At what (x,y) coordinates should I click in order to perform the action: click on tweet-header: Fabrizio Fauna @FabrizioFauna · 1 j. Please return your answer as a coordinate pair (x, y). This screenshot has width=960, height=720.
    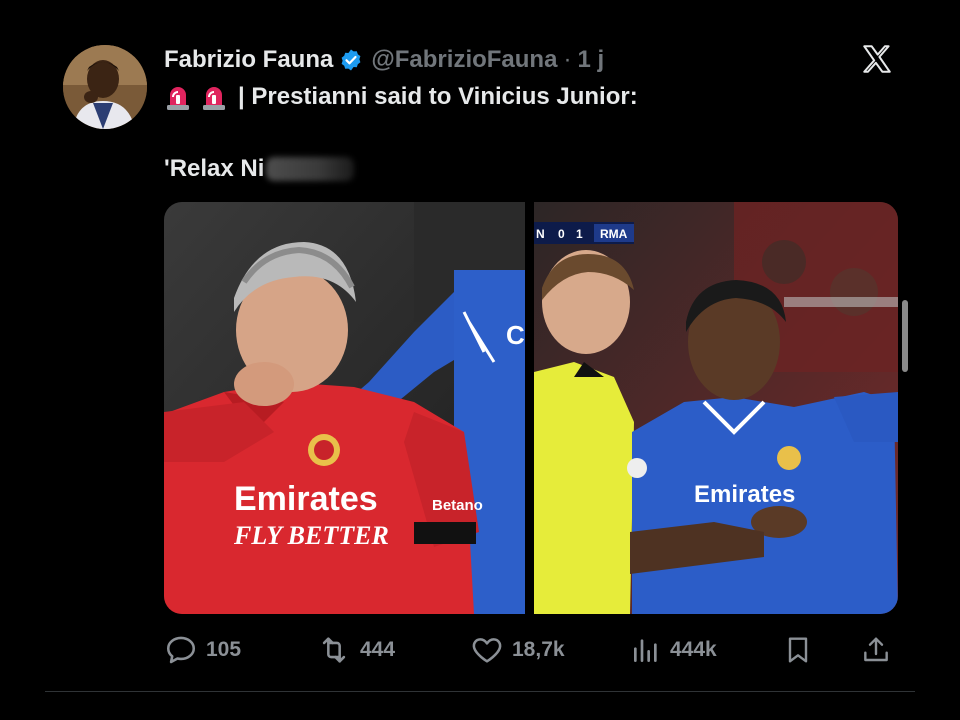
    Looking at the image, I should click on (384, 60).